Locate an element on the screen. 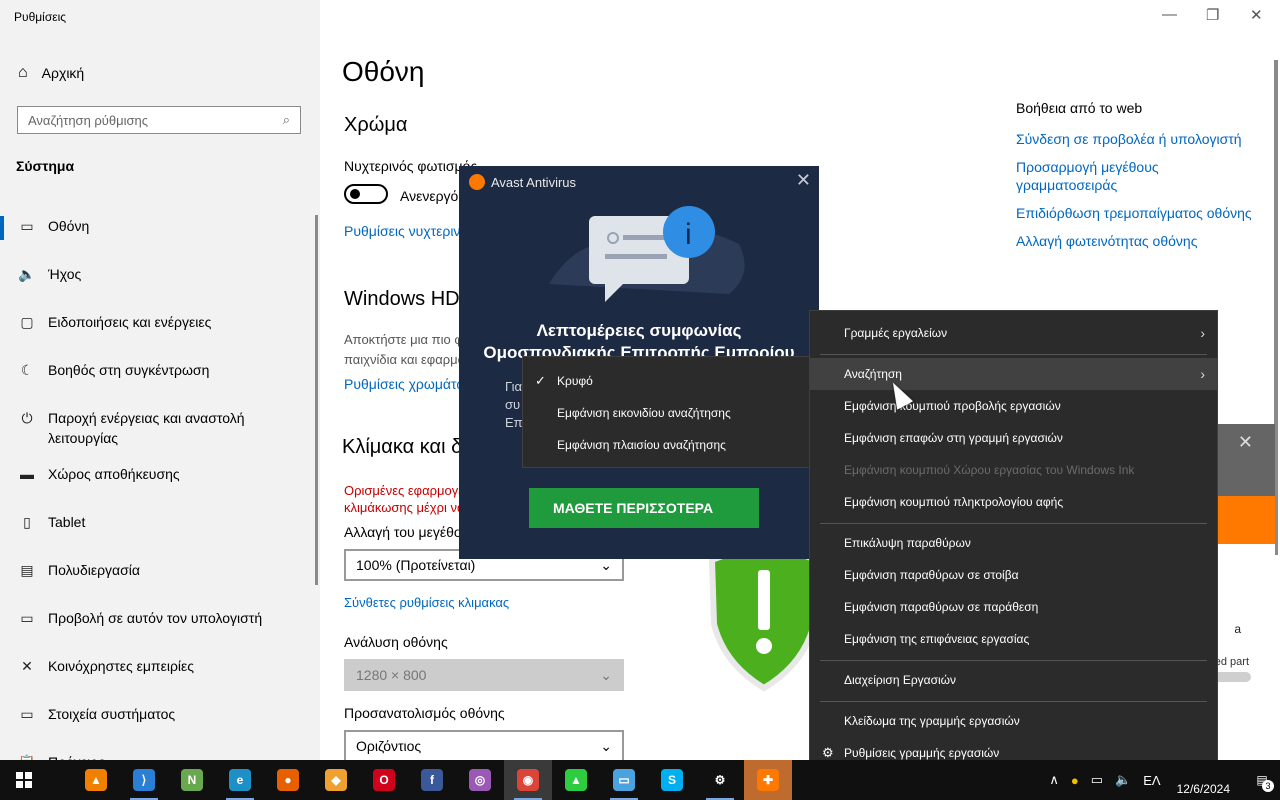 This screenshot has width=1280, height=800. sidebar-item-10: ▭ Στοιχεία συστήματος is located at coordinates (160, 720).